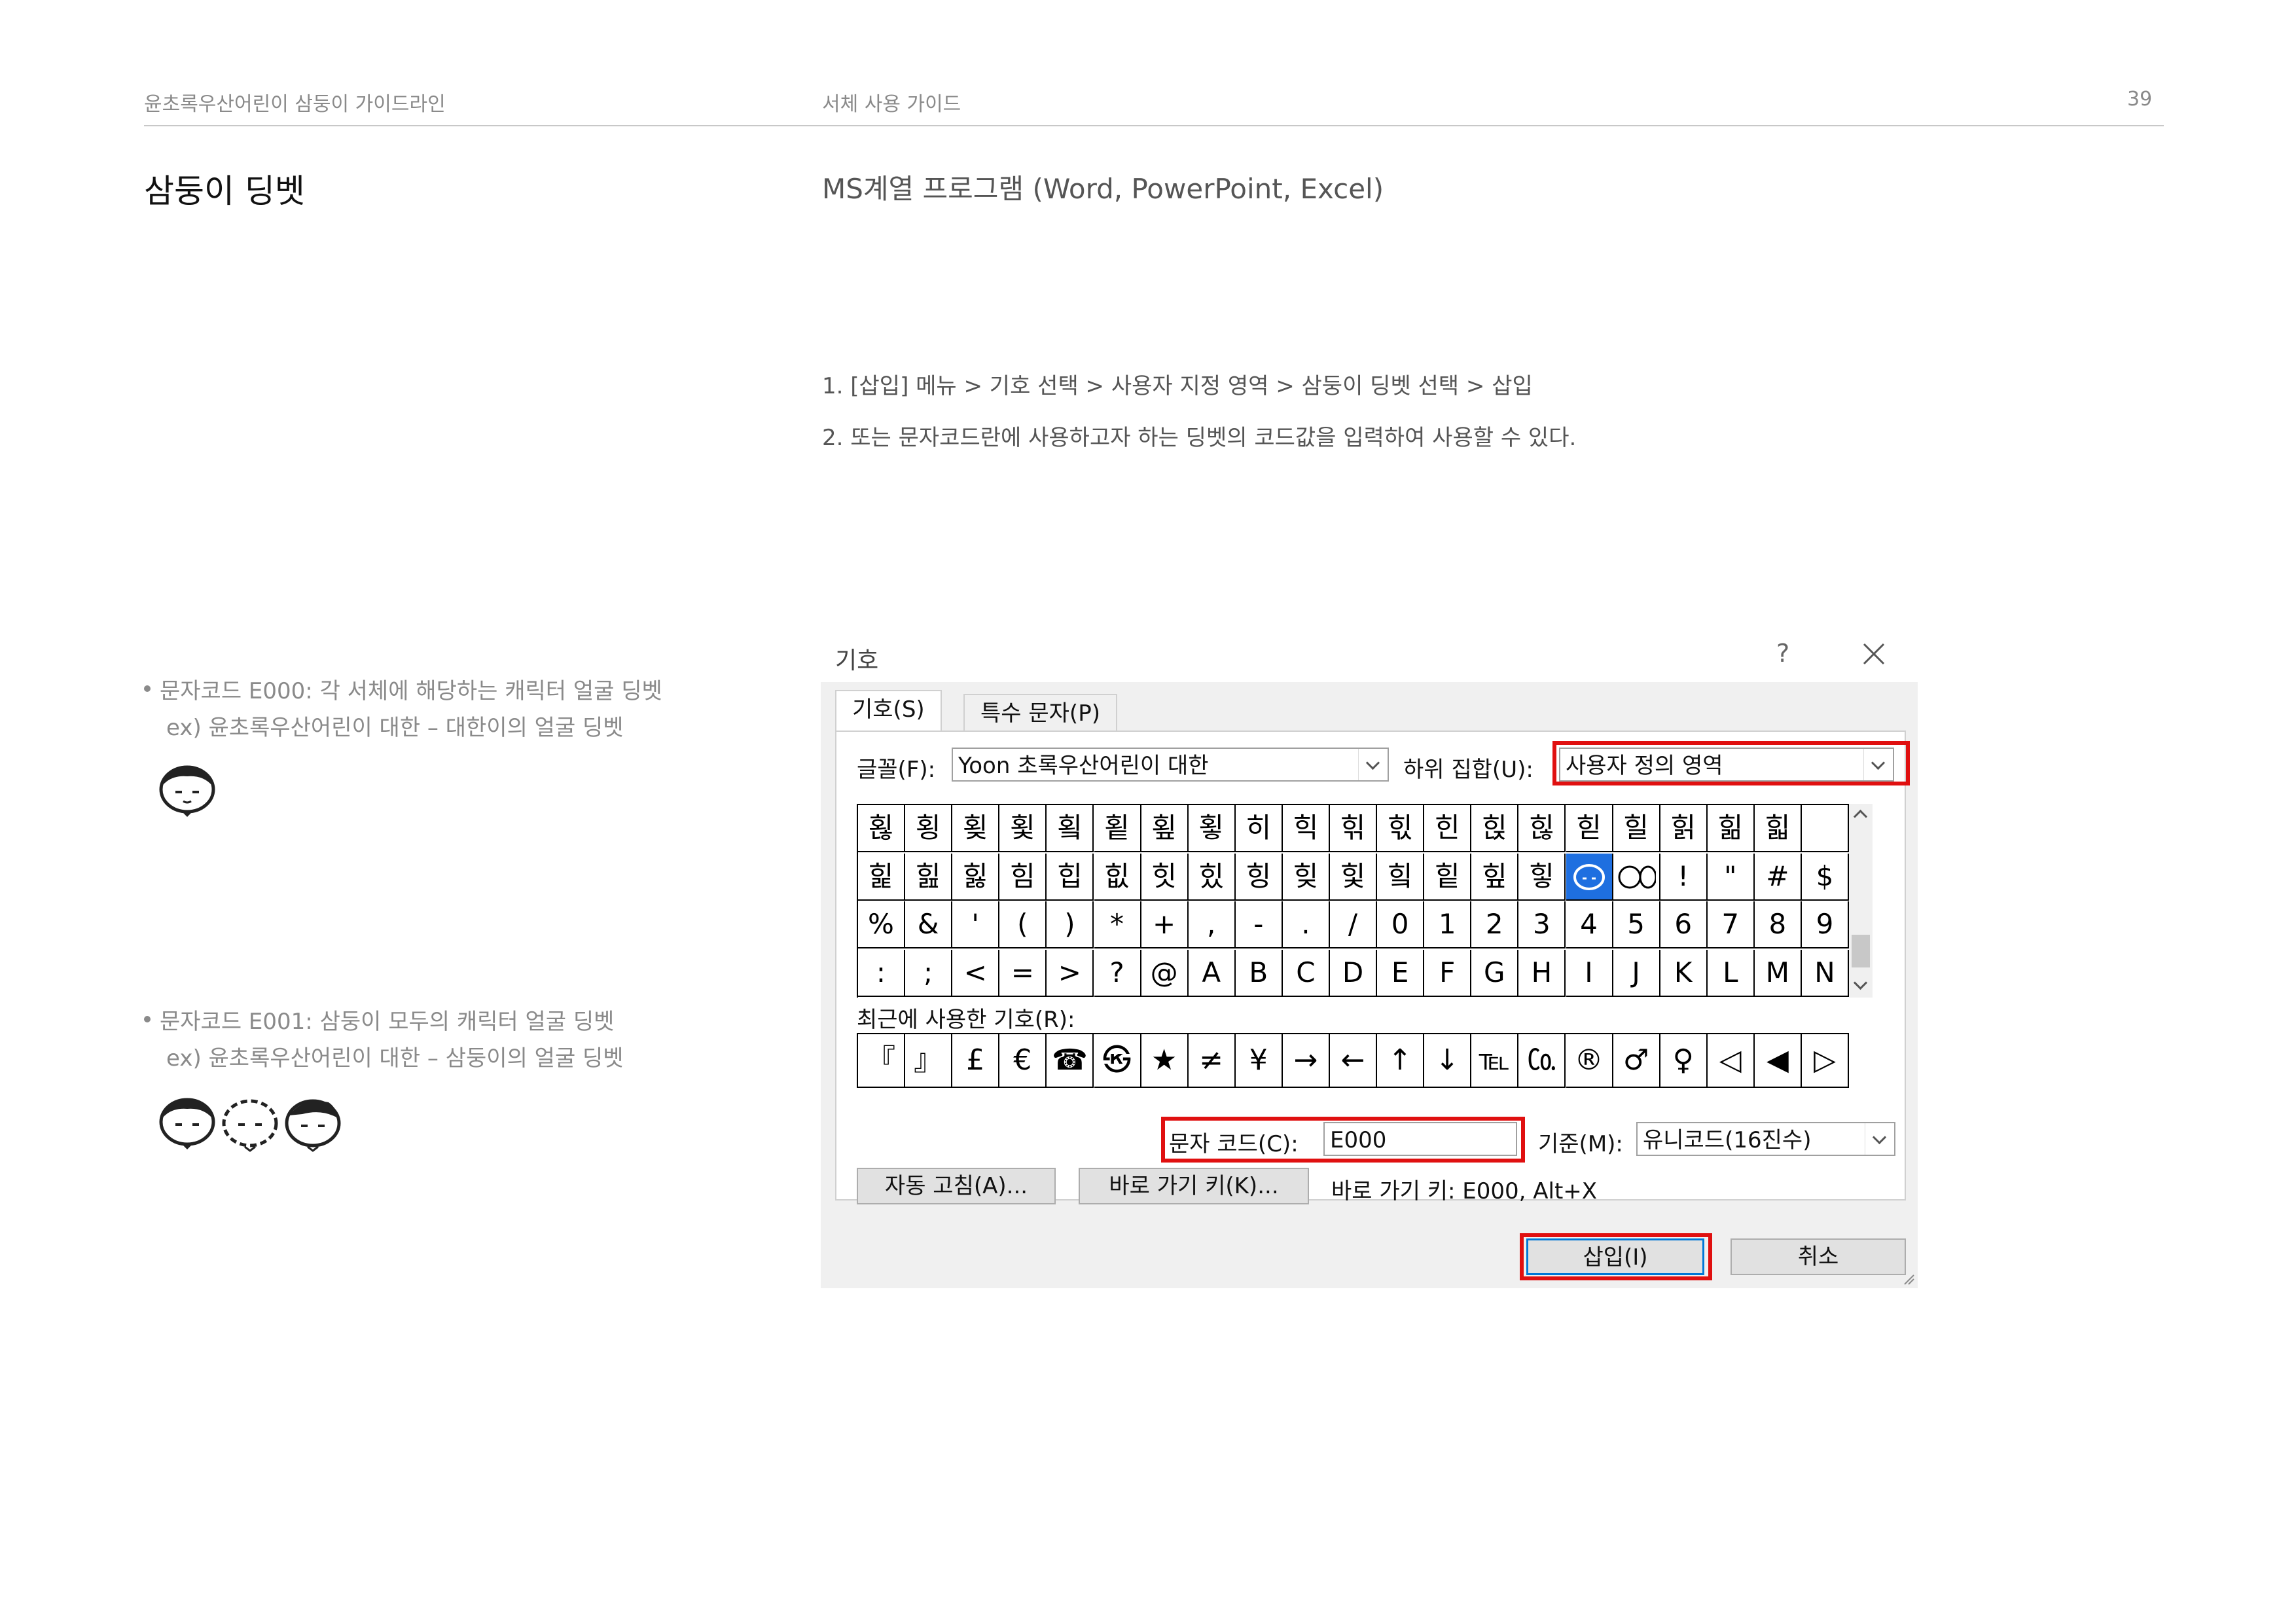 Image resolution: width=2296 pixels, height=1624 pixels. What do you see at coordinates (929, 877) in the screenshot?
I see `symbol-cell: 힖` at bounding box center [929, 877].